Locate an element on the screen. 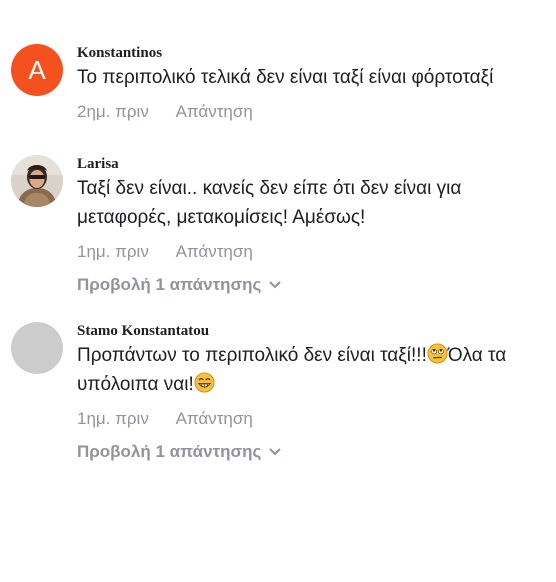 This screenshot has width=556, height=582. avatar: A is located at coordinates (37, 70).